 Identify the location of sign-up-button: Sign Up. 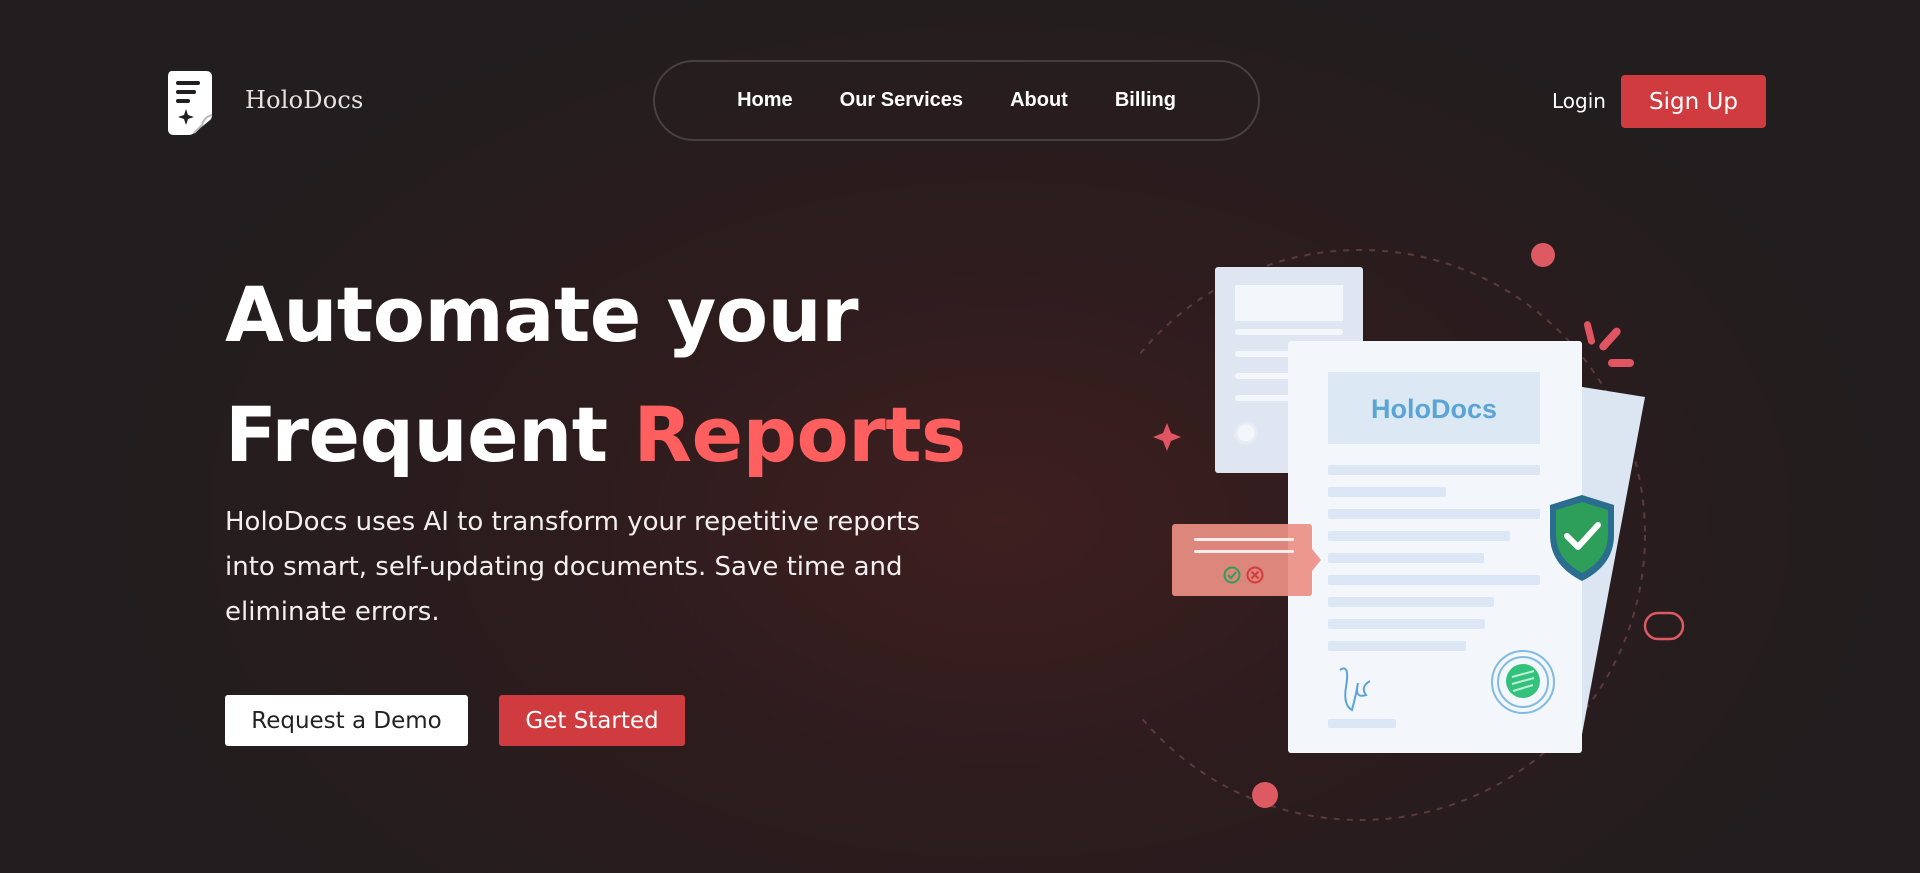
(1693, 101).